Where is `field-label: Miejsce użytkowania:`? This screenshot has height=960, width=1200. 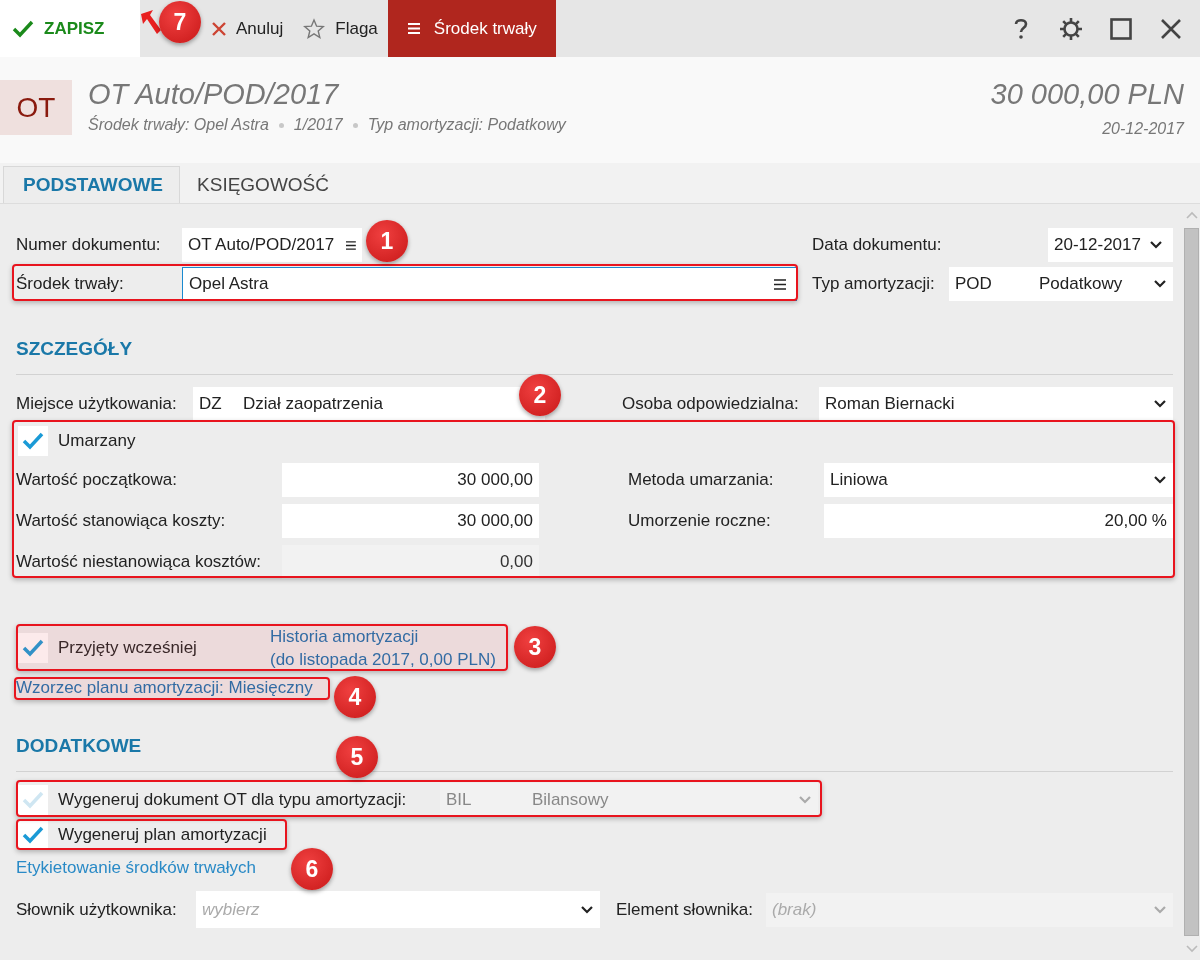
field-label: Miejsce użytkowania: is located at coordinates (97, 403).